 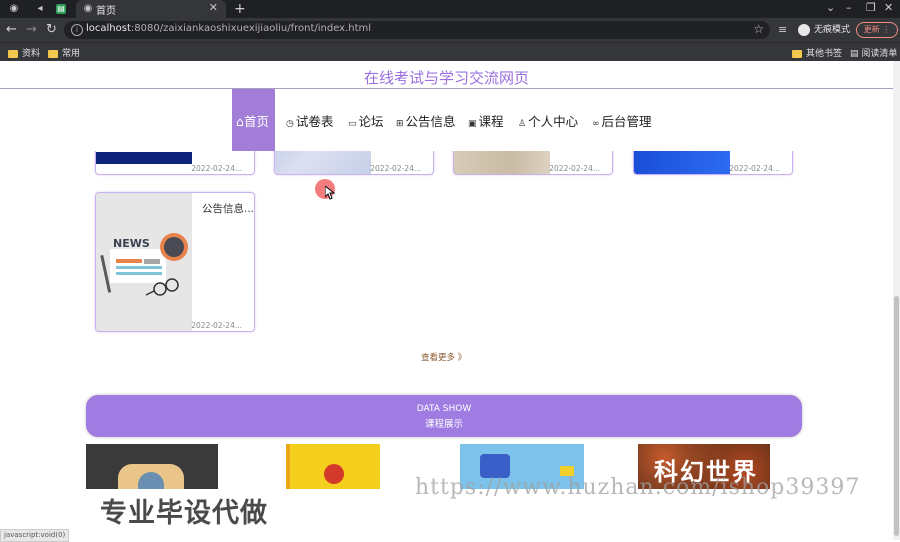 What do you see at coordinates (472, 124) in the screenshot?
I see `book-icon: ▣` at bounding box center [472, 124].